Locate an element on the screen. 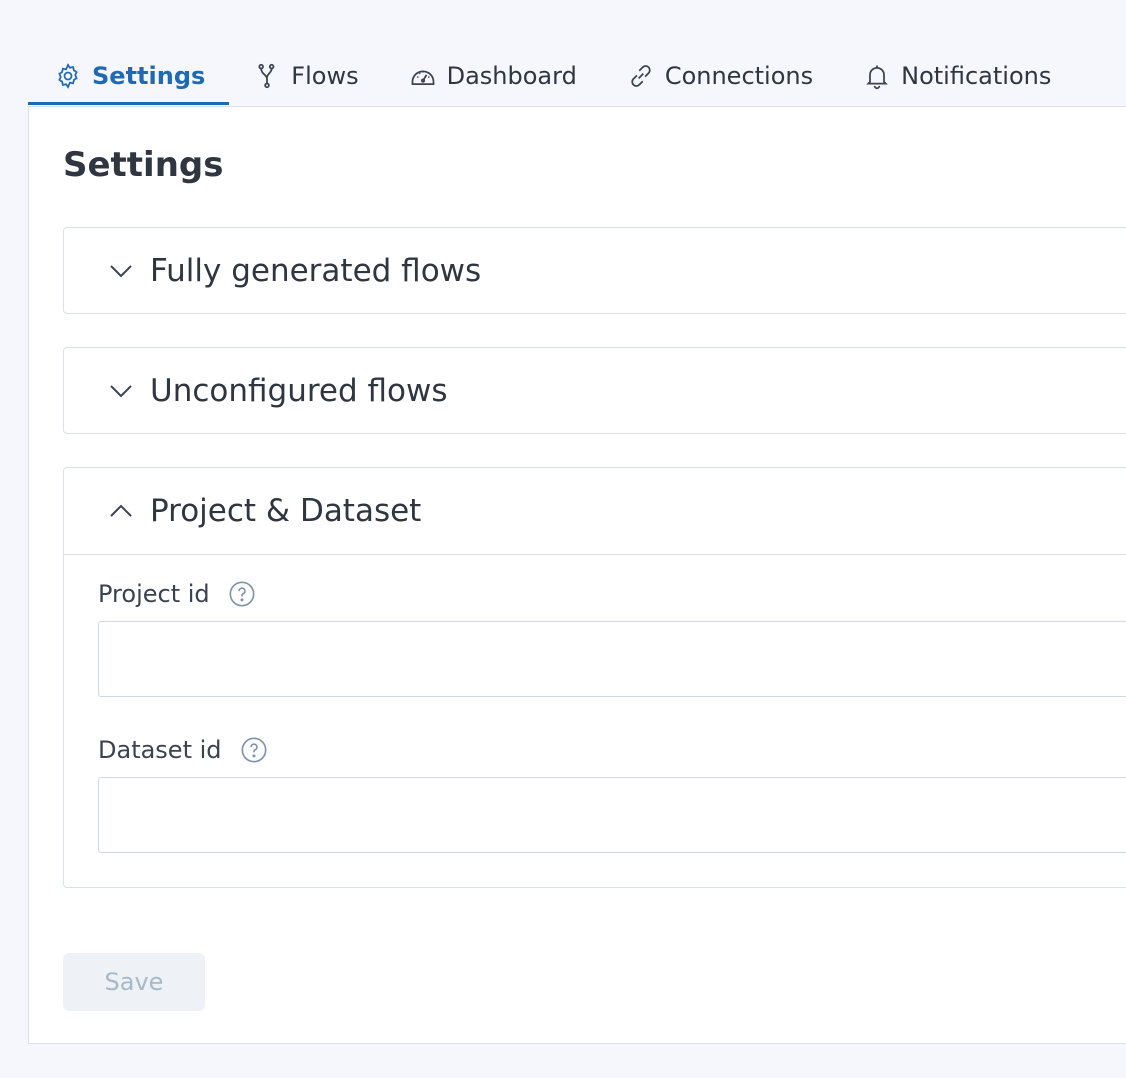 This screenshot has width=1126, height=1078. section-header-fully-generated-flows: Fully generated flows is located at coordinates (595, 271).